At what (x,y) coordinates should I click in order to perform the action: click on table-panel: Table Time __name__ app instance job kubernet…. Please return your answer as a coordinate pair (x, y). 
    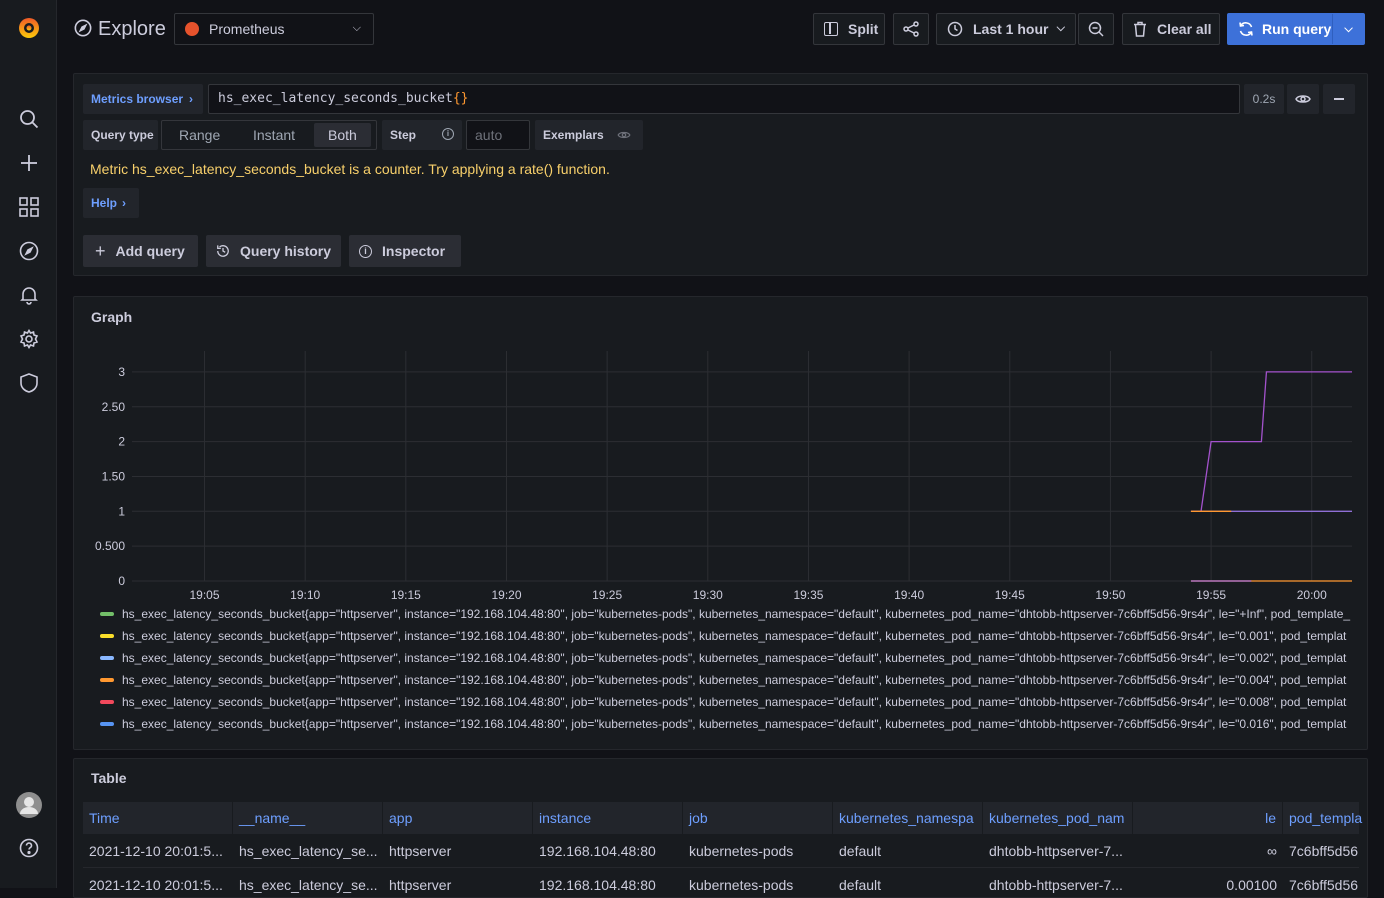
    Looking at the image, I should click on (720, 828).